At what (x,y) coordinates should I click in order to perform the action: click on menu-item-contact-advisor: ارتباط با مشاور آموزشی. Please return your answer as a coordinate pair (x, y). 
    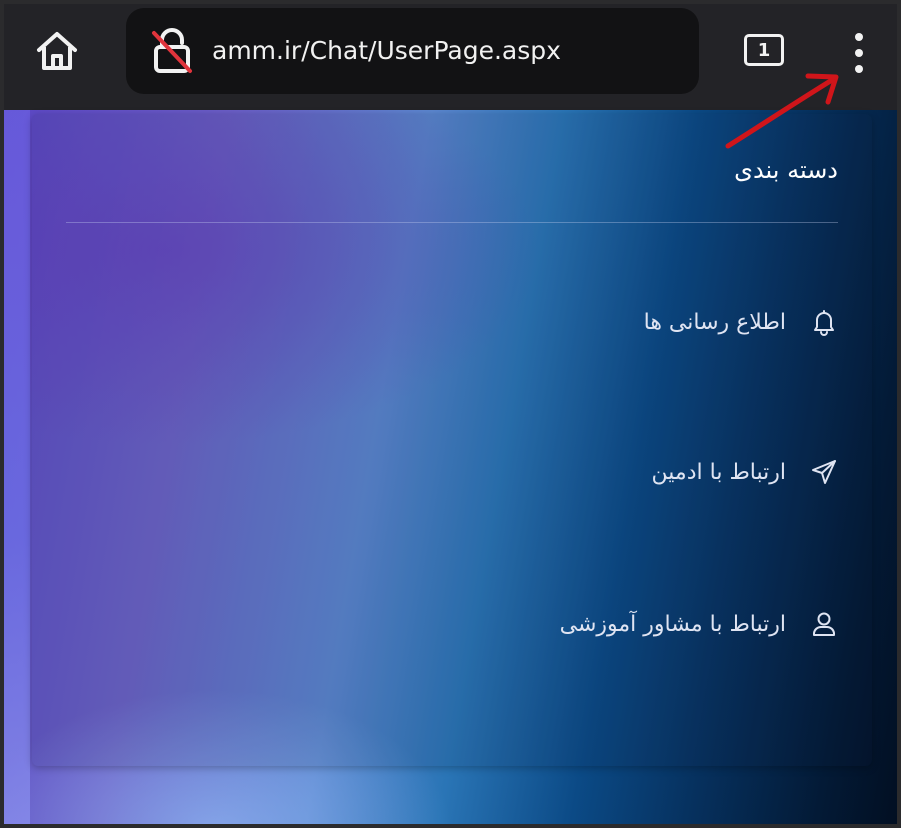
    Looking at the image, I should click on (700, 624).